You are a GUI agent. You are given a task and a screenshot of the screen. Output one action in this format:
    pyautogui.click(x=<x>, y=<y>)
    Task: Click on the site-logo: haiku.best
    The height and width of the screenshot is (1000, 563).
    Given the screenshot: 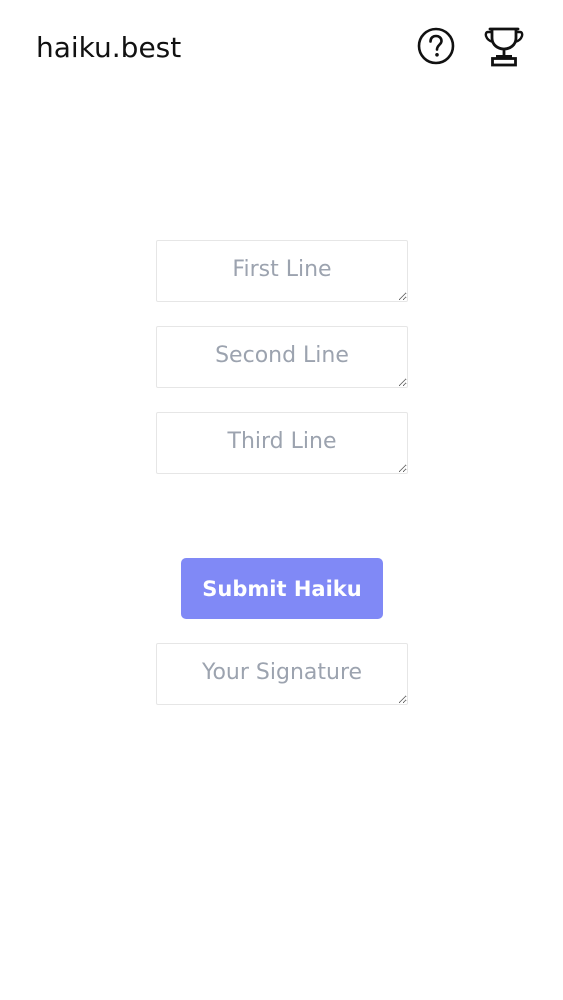 What is the action you would take?
    pyautogui.click(x=108, y=47)
    